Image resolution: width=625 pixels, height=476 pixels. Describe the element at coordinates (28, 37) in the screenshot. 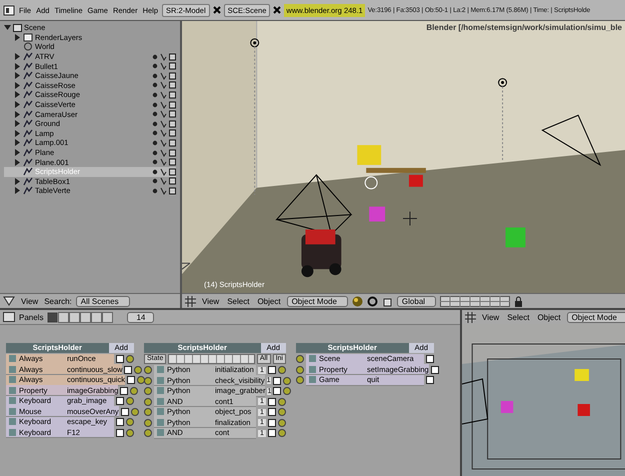

I see `render-layers-icon` at that location.